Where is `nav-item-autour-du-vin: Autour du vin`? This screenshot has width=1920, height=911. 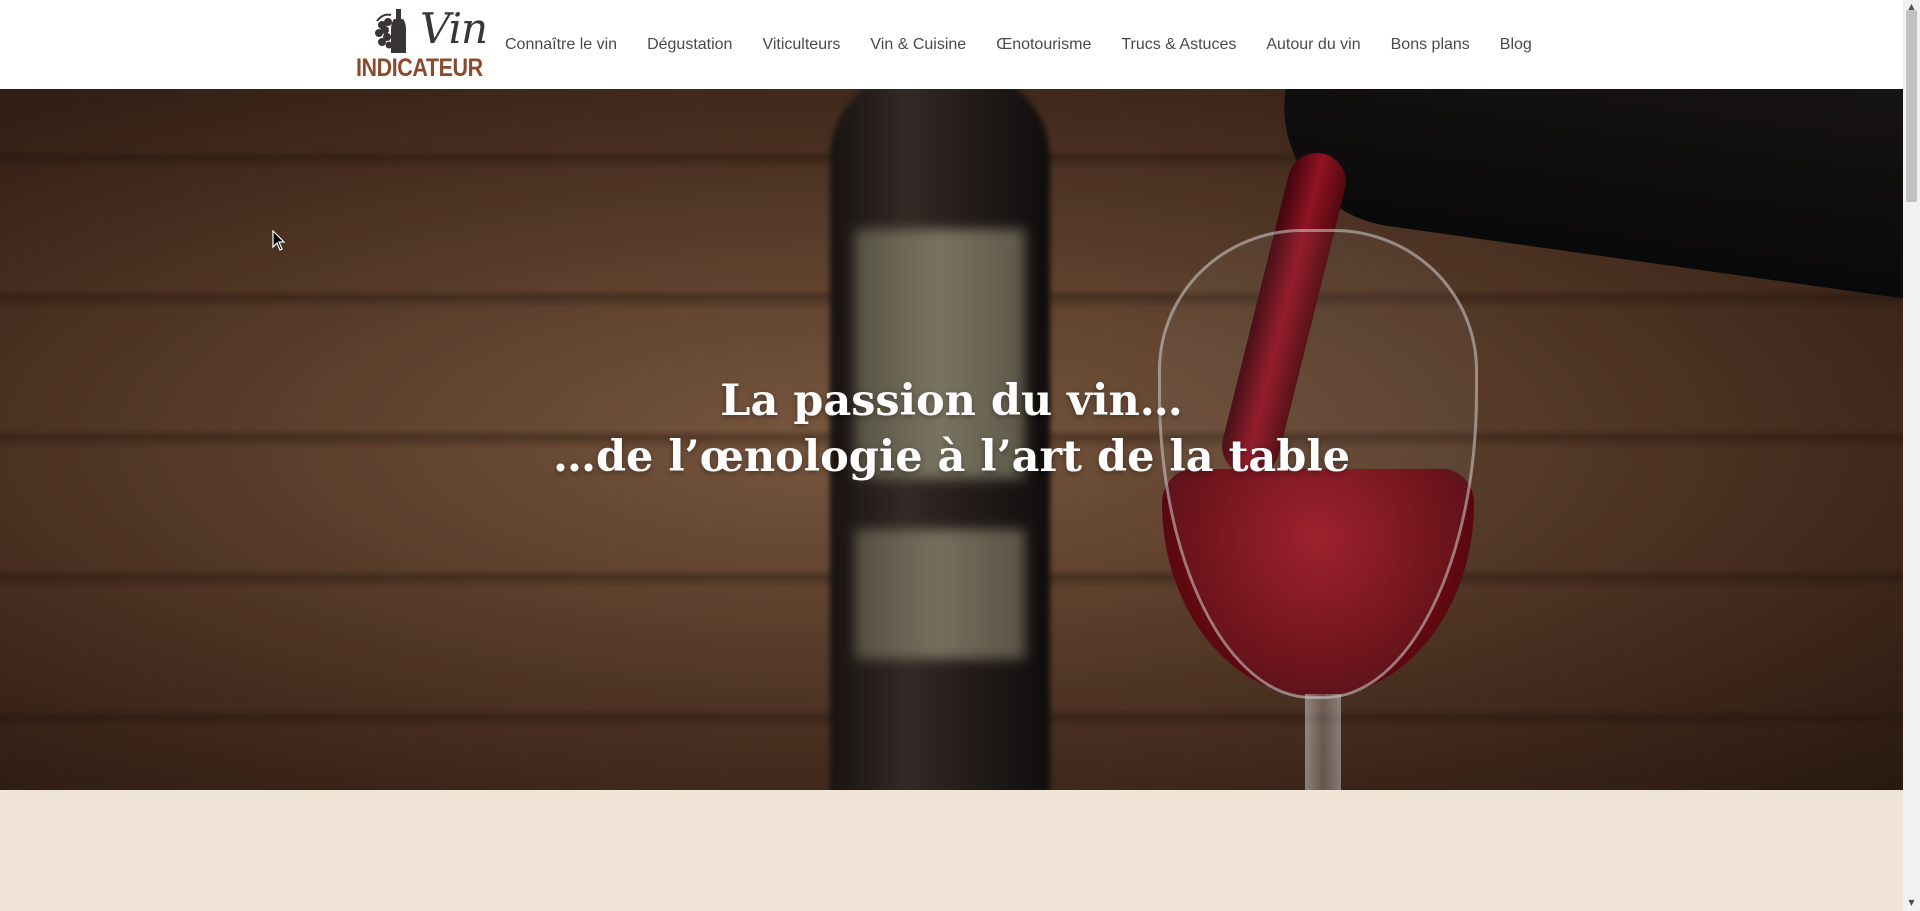
nav-item-autour-du-vin: Autour du vin is located at coordinates (1313, 45).